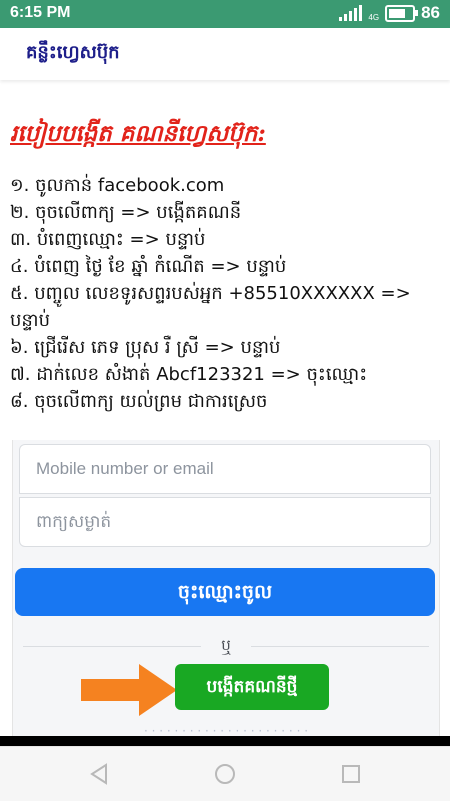 The height and width of the screenshot is (801, 450). Describe the element at coordinates (374, 17) in the screenshot. I see `network-type: 4G` at that location.